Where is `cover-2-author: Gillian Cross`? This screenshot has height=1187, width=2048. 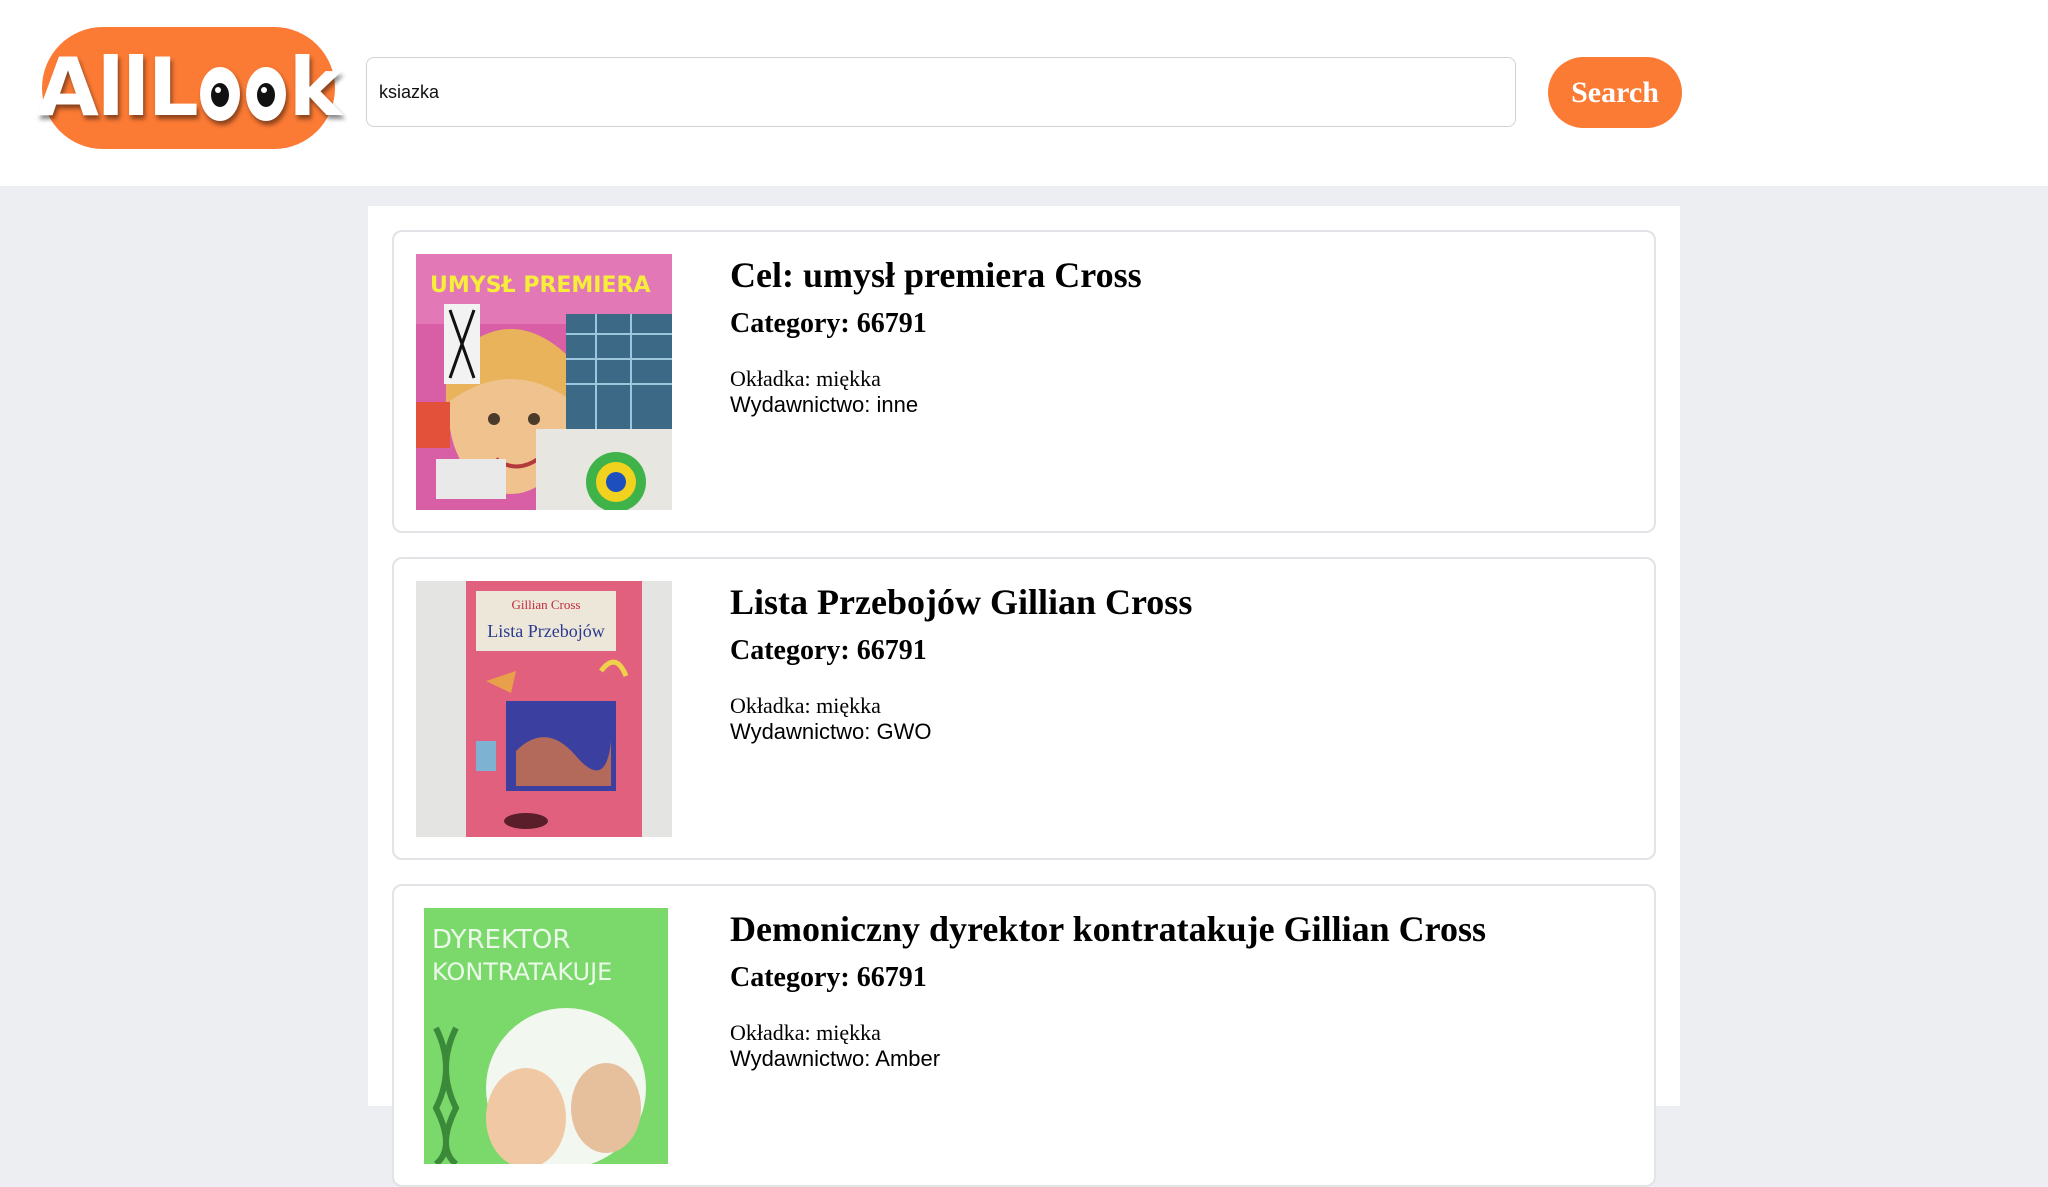 cover-2-author: Gillian Cross is located at coordinates (546, 604).